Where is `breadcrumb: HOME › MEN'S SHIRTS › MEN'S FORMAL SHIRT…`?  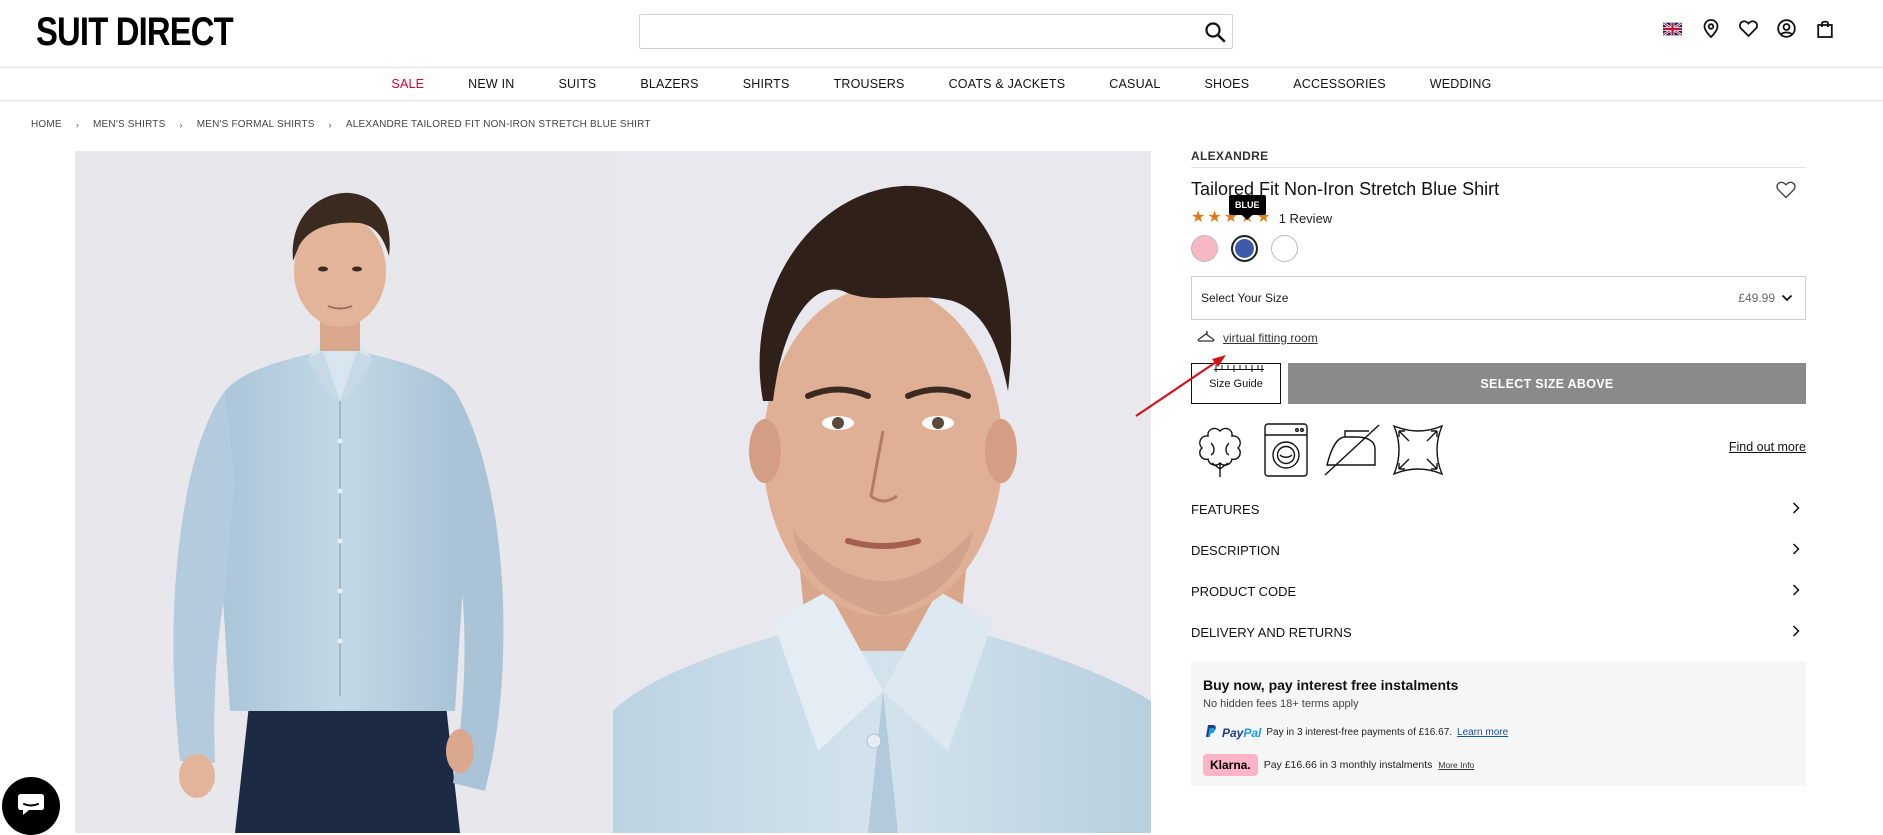
breadcrumb: HOME › MEN'S SHIRTS › MEN'S FORMAL SHIRT… is located at coordinates (341, 124).